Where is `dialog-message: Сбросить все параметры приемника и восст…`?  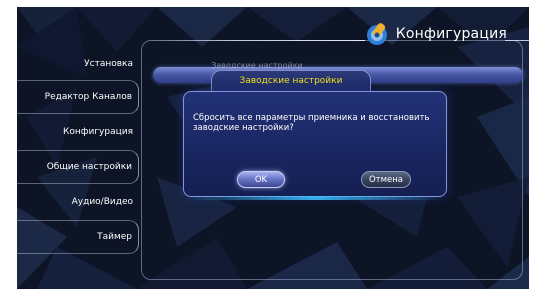 dialog-message: Сбросить все параметры приемника и восст… is located at coordinates (311, 123).